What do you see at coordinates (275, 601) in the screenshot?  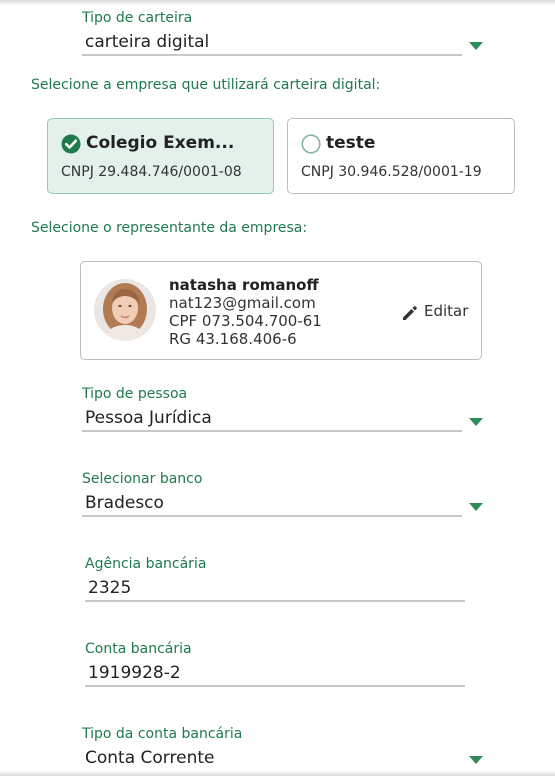 I see `agency-underline` at bounding box center [275, 601].